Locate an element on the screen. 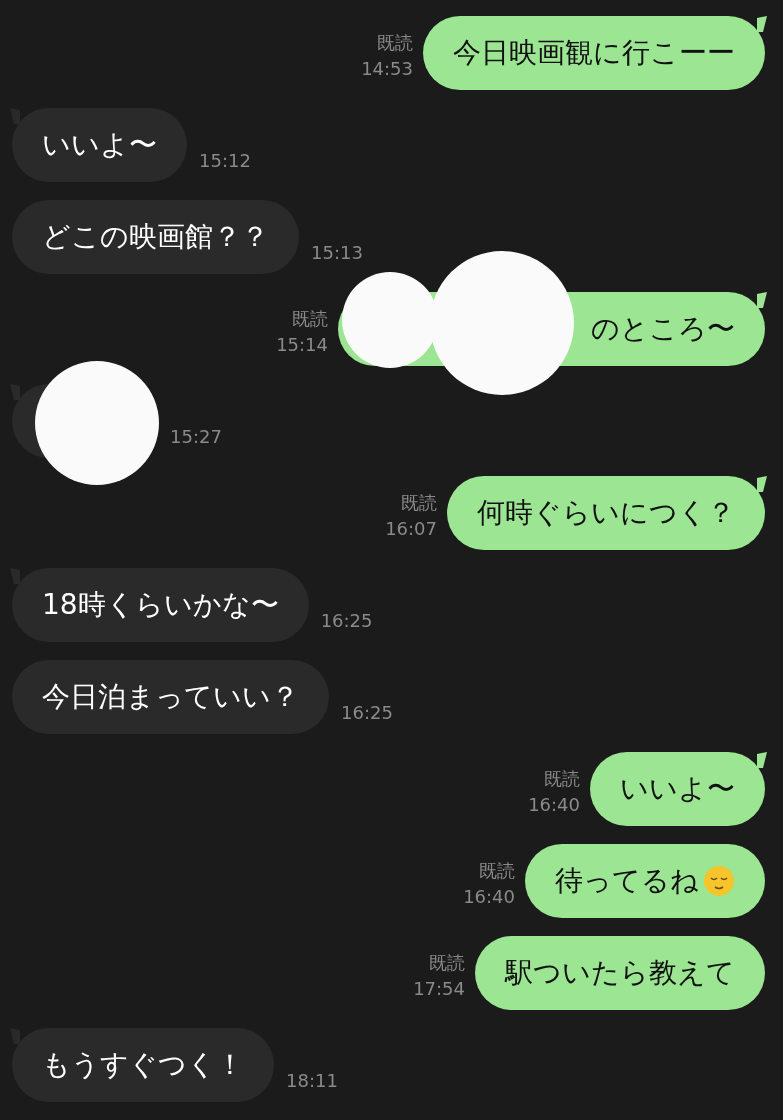  message-time: 15:27 is located at coordinates (196, 437).